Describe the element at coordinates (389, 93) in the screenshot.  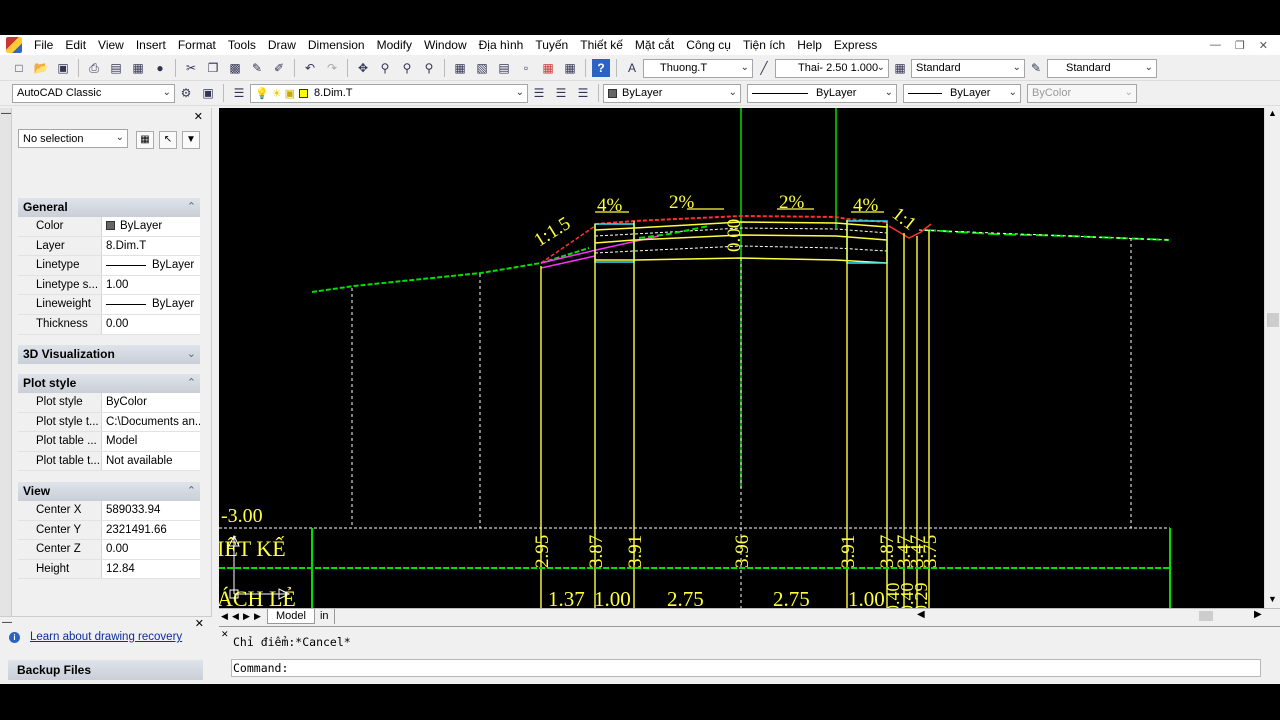
I see `layer-select: 💡 ☀ ▣ 8.Dim.T ⌄` at that location.